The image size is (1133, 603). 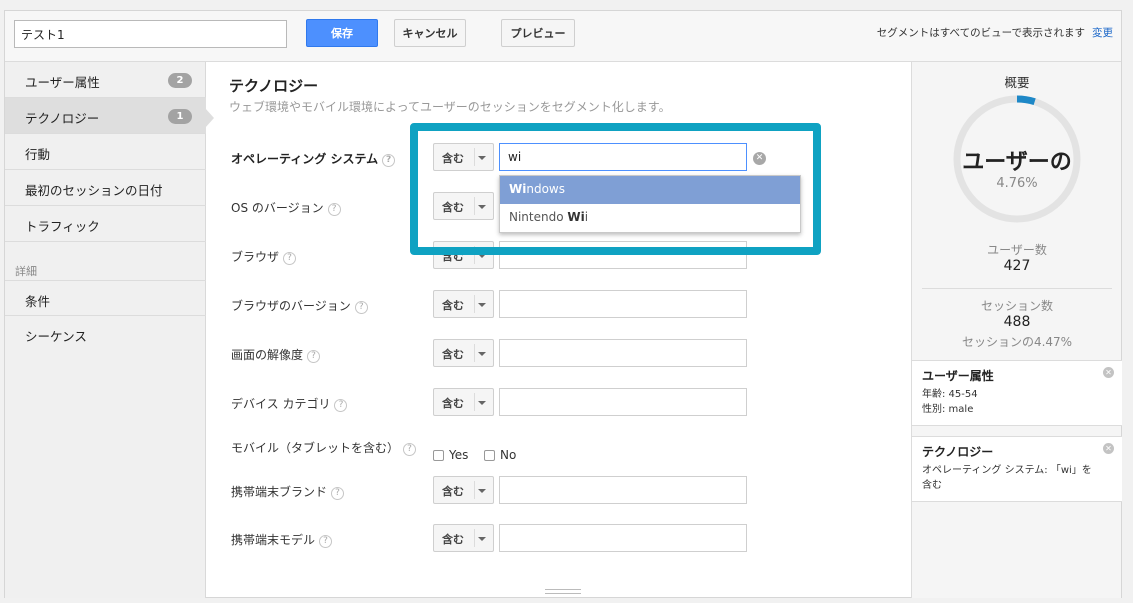 I want to click on technology-card: テクノロジー オペレーティング システム: 「wi」を 含む ✕, so click(x=1017, y=469).